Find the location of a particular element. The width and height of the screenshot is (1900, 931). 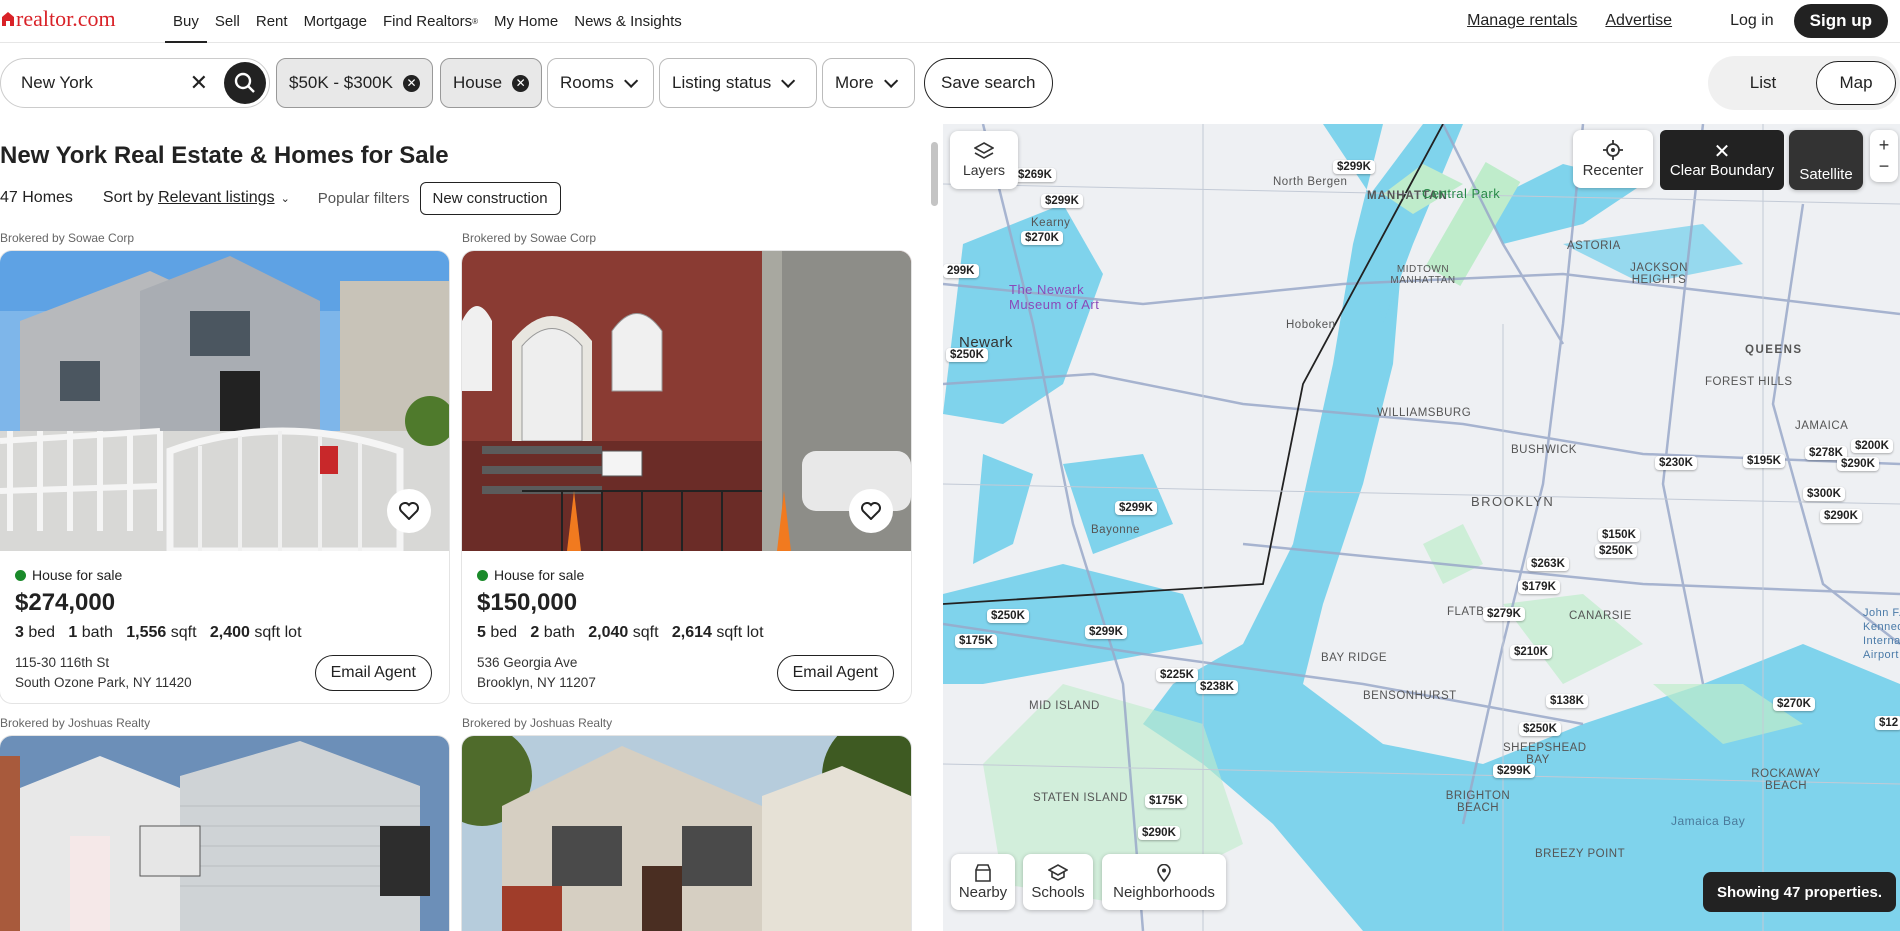

bath-label: bath is located at coordinates (559, 632).